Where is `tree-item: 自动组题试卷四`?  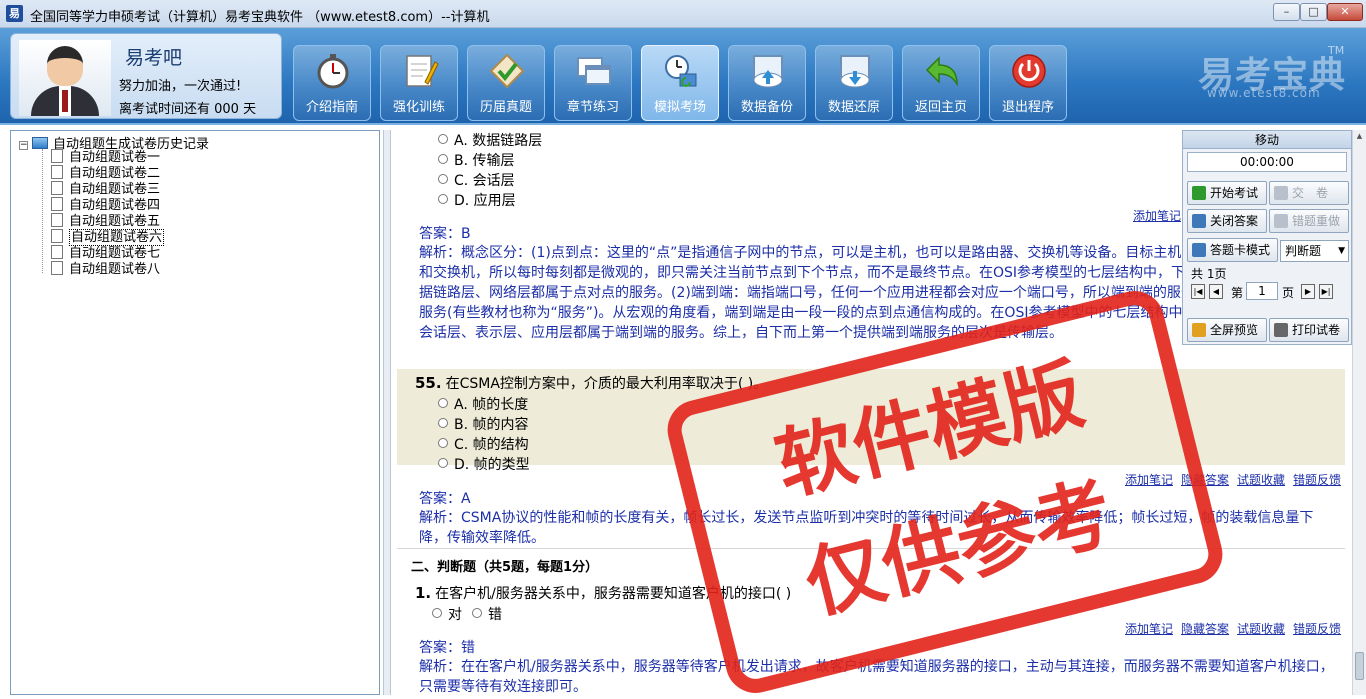 tree-item: 自动组题试卷四 is located at coordinates (105, 205).